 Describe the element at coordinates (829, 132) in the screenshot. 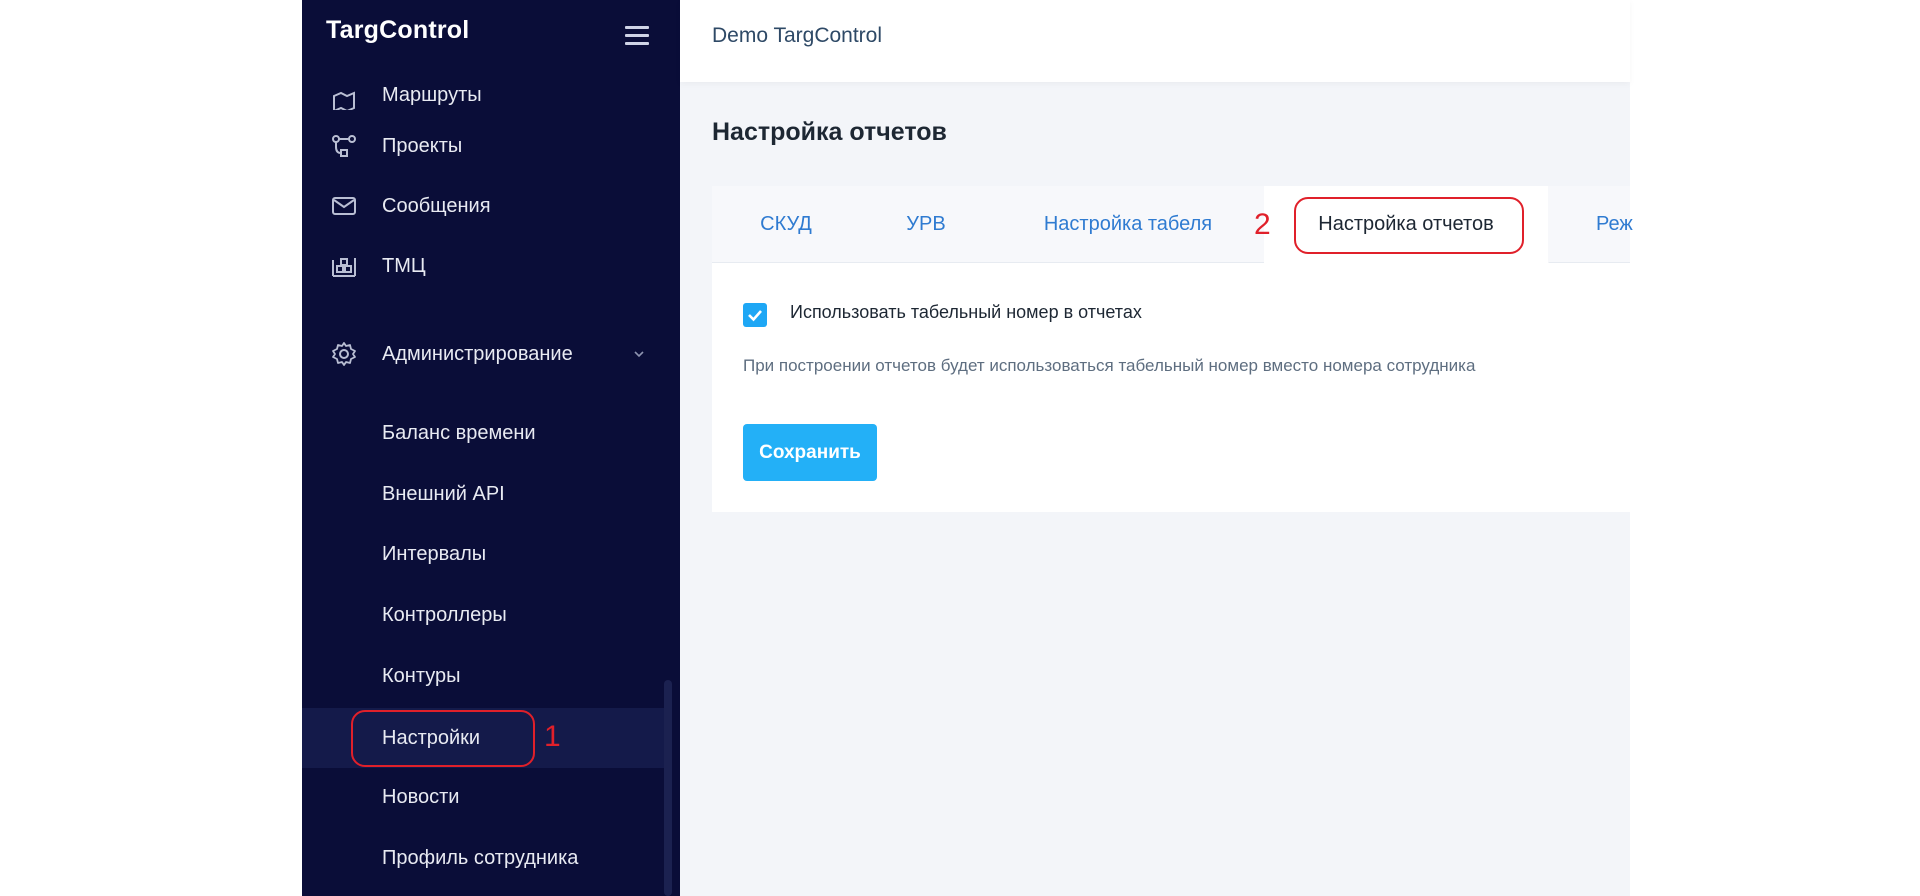

I see `page-title: Настройка отчетов` at that location.